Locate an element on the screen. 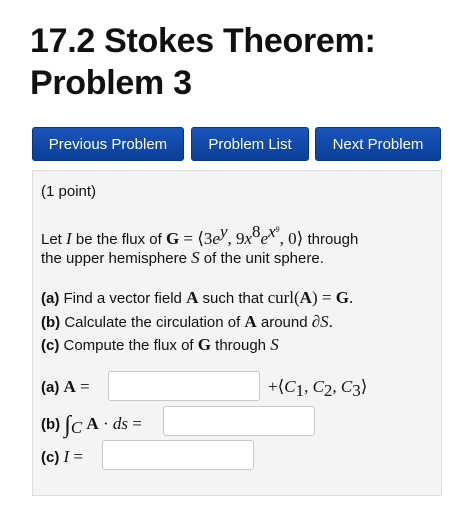 Image resolution: width=474 pixels, height=506 pixels. part-c-instruction: (c) Compute the flux of G through S is located at coordinates (160, 344).